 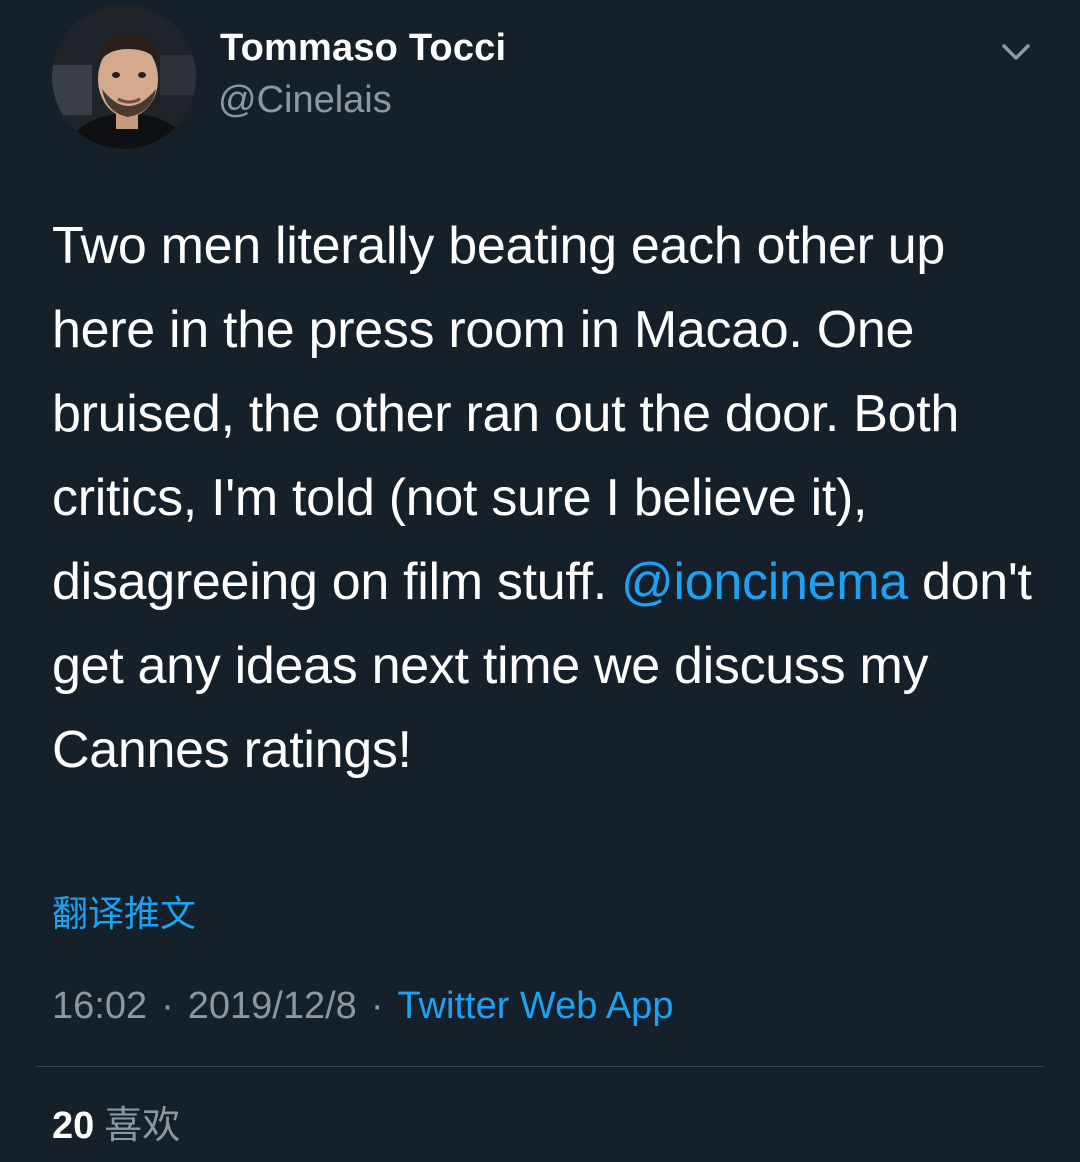 What do you see at coordinates (540, 1066) in the screenshot?
I see `divider` at bounding box center [540, 1066].